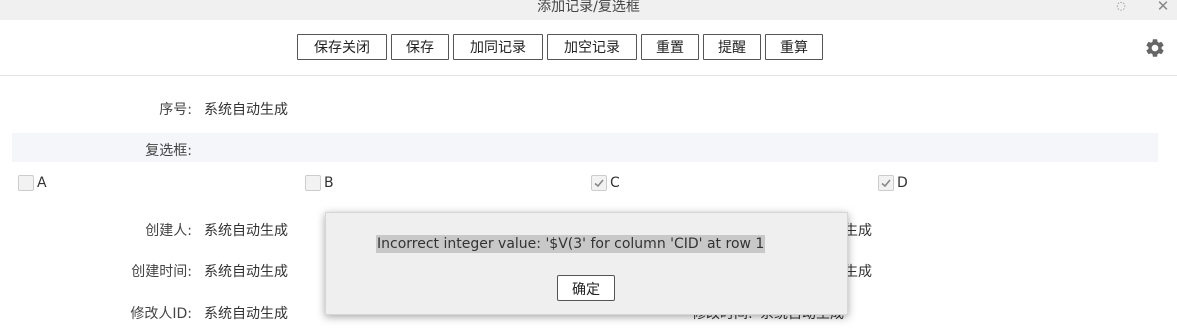  Describe the element at coordinates (313, 183) in the screenshot. I see `checkbox-b` at that location.